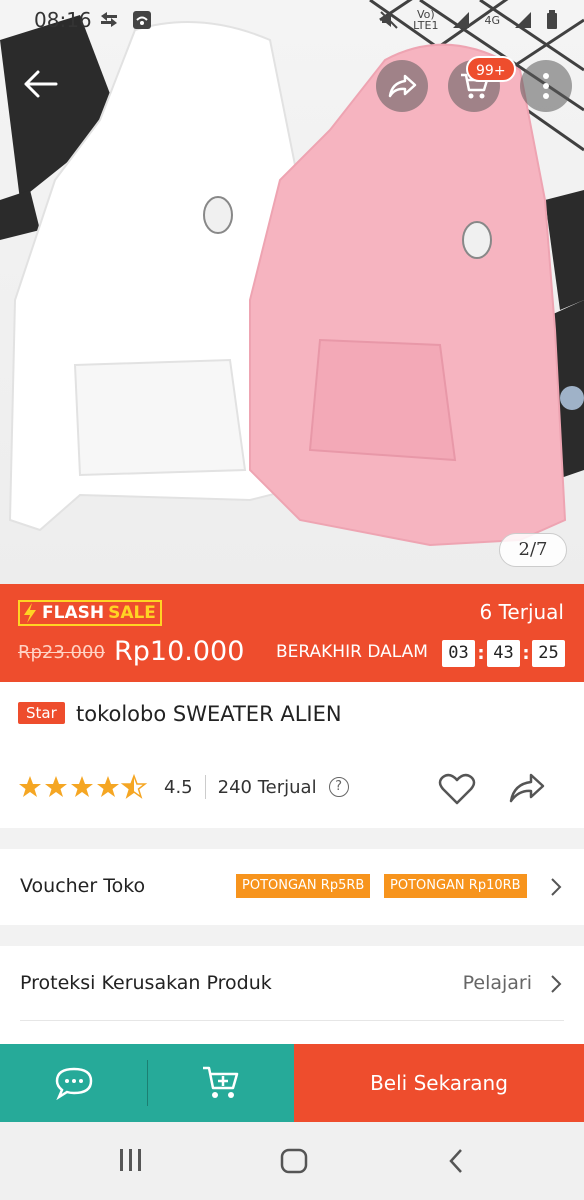 This screenshot has height=1200, width=584. I want to click on share-product-icon, so click(527, 788).